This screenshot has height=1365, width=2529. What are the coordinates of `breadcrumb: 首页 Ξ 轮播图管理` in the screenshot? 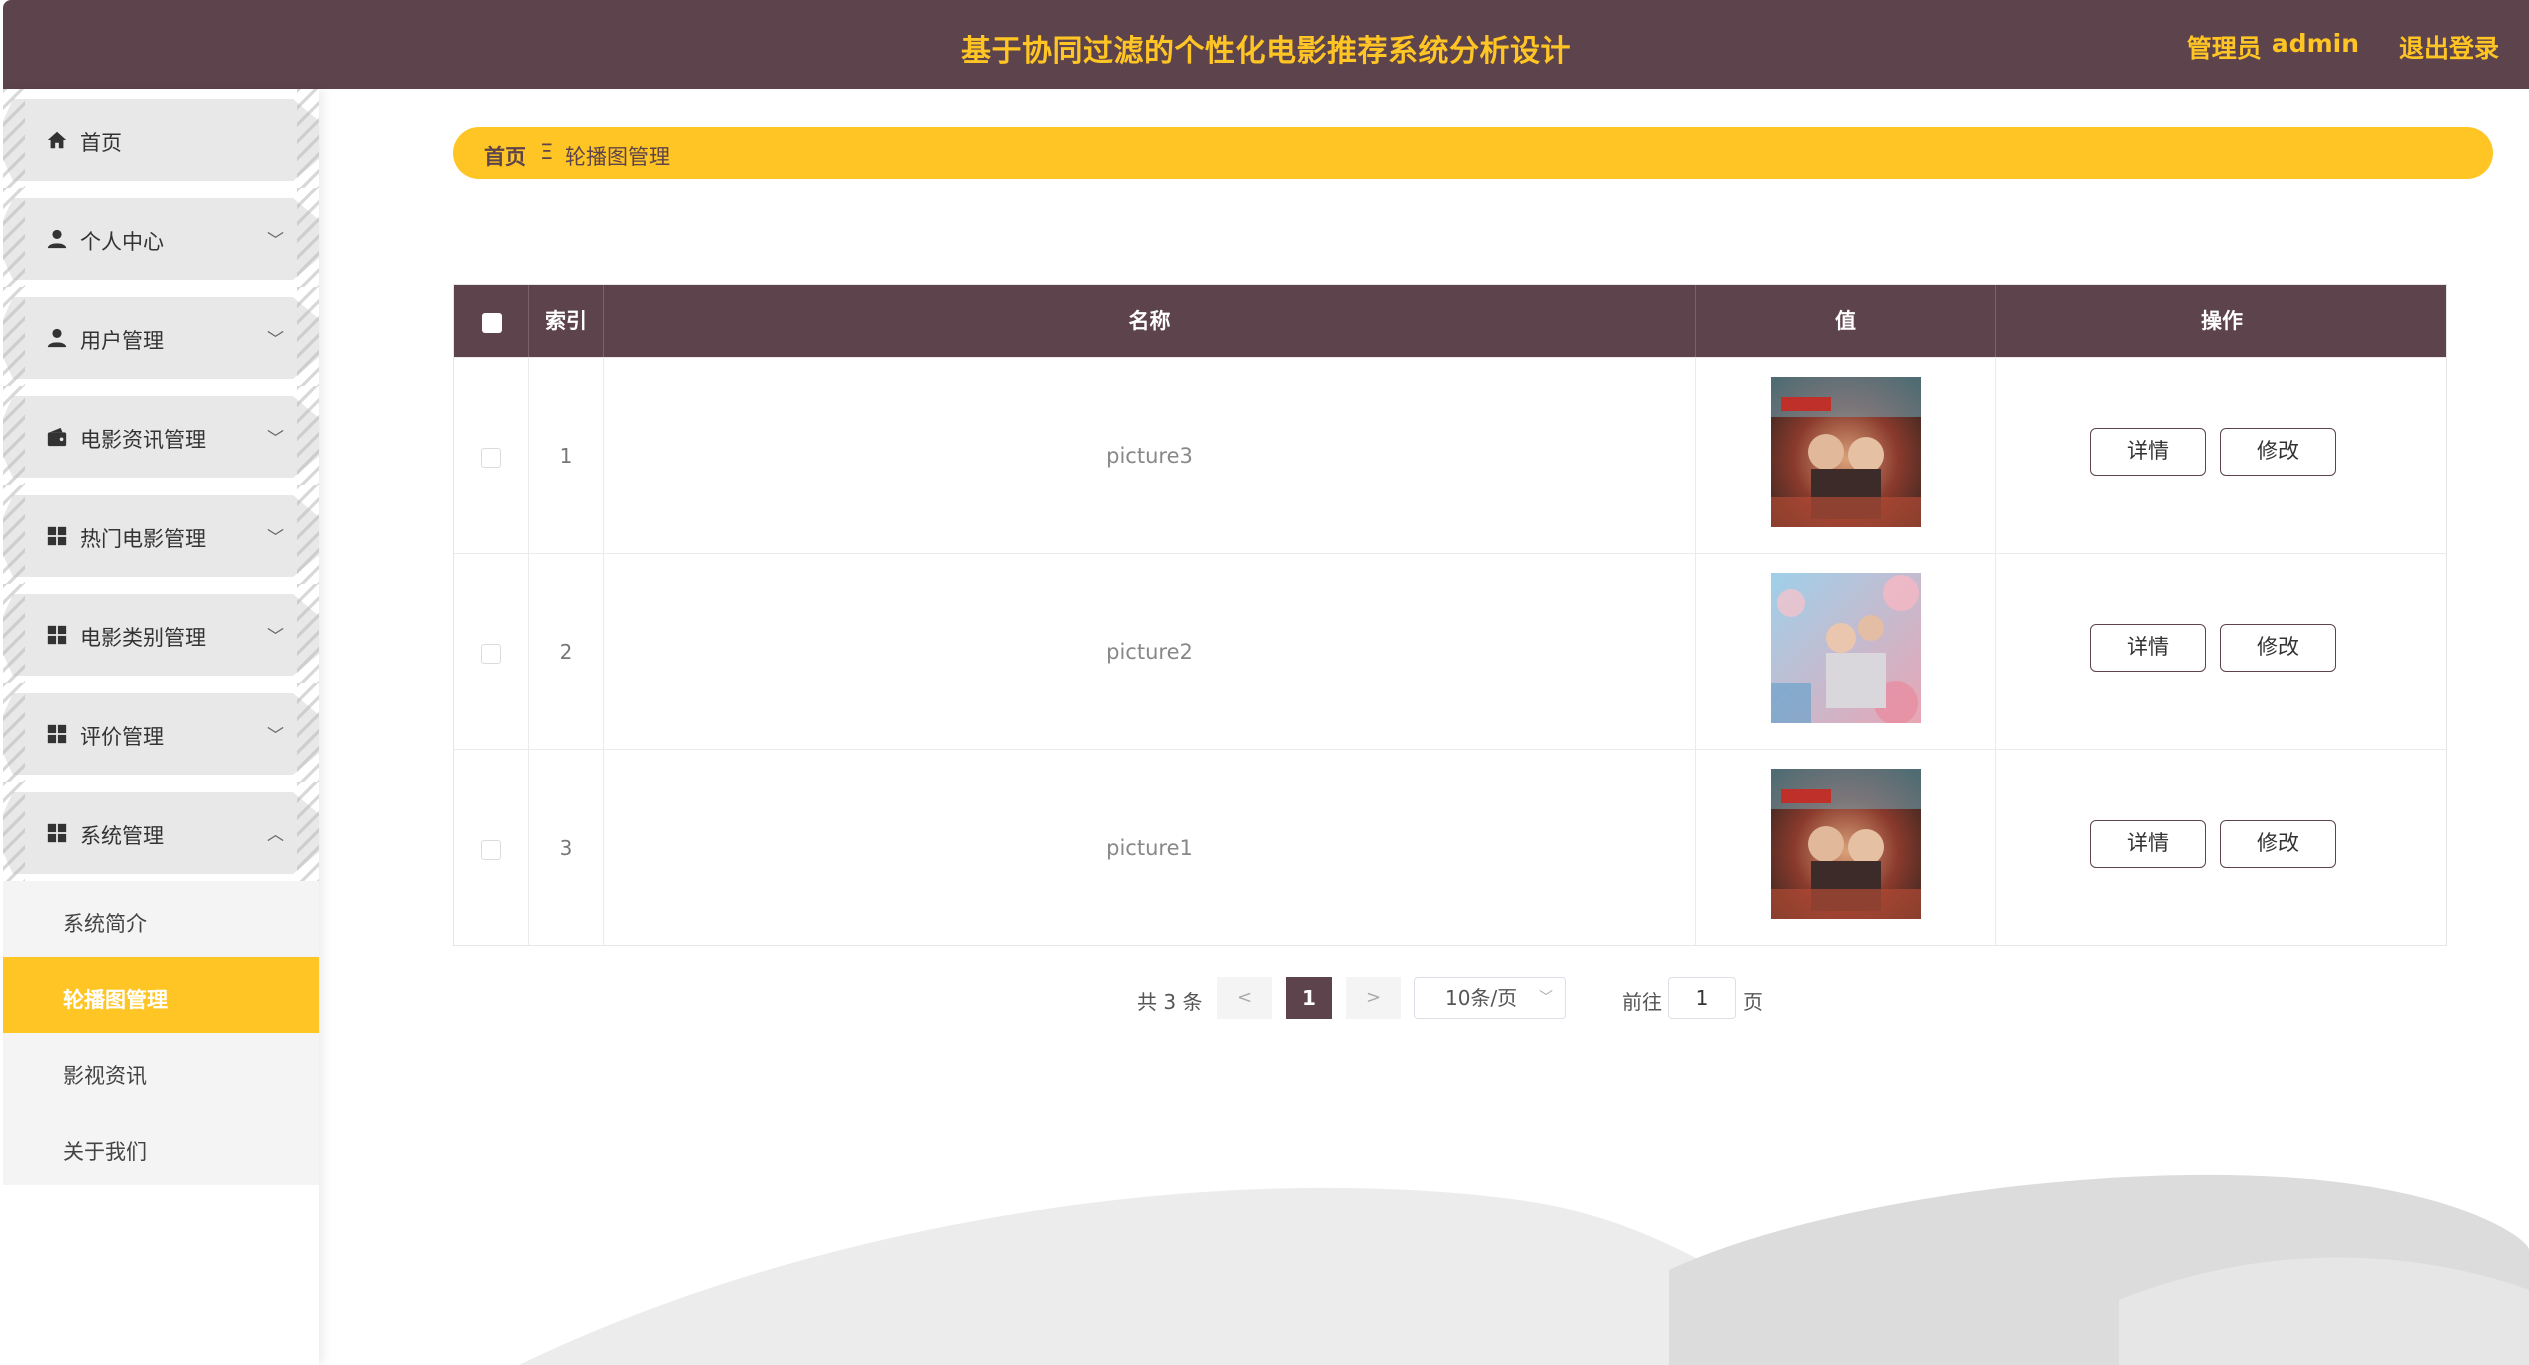 It's located at (1473, 153).